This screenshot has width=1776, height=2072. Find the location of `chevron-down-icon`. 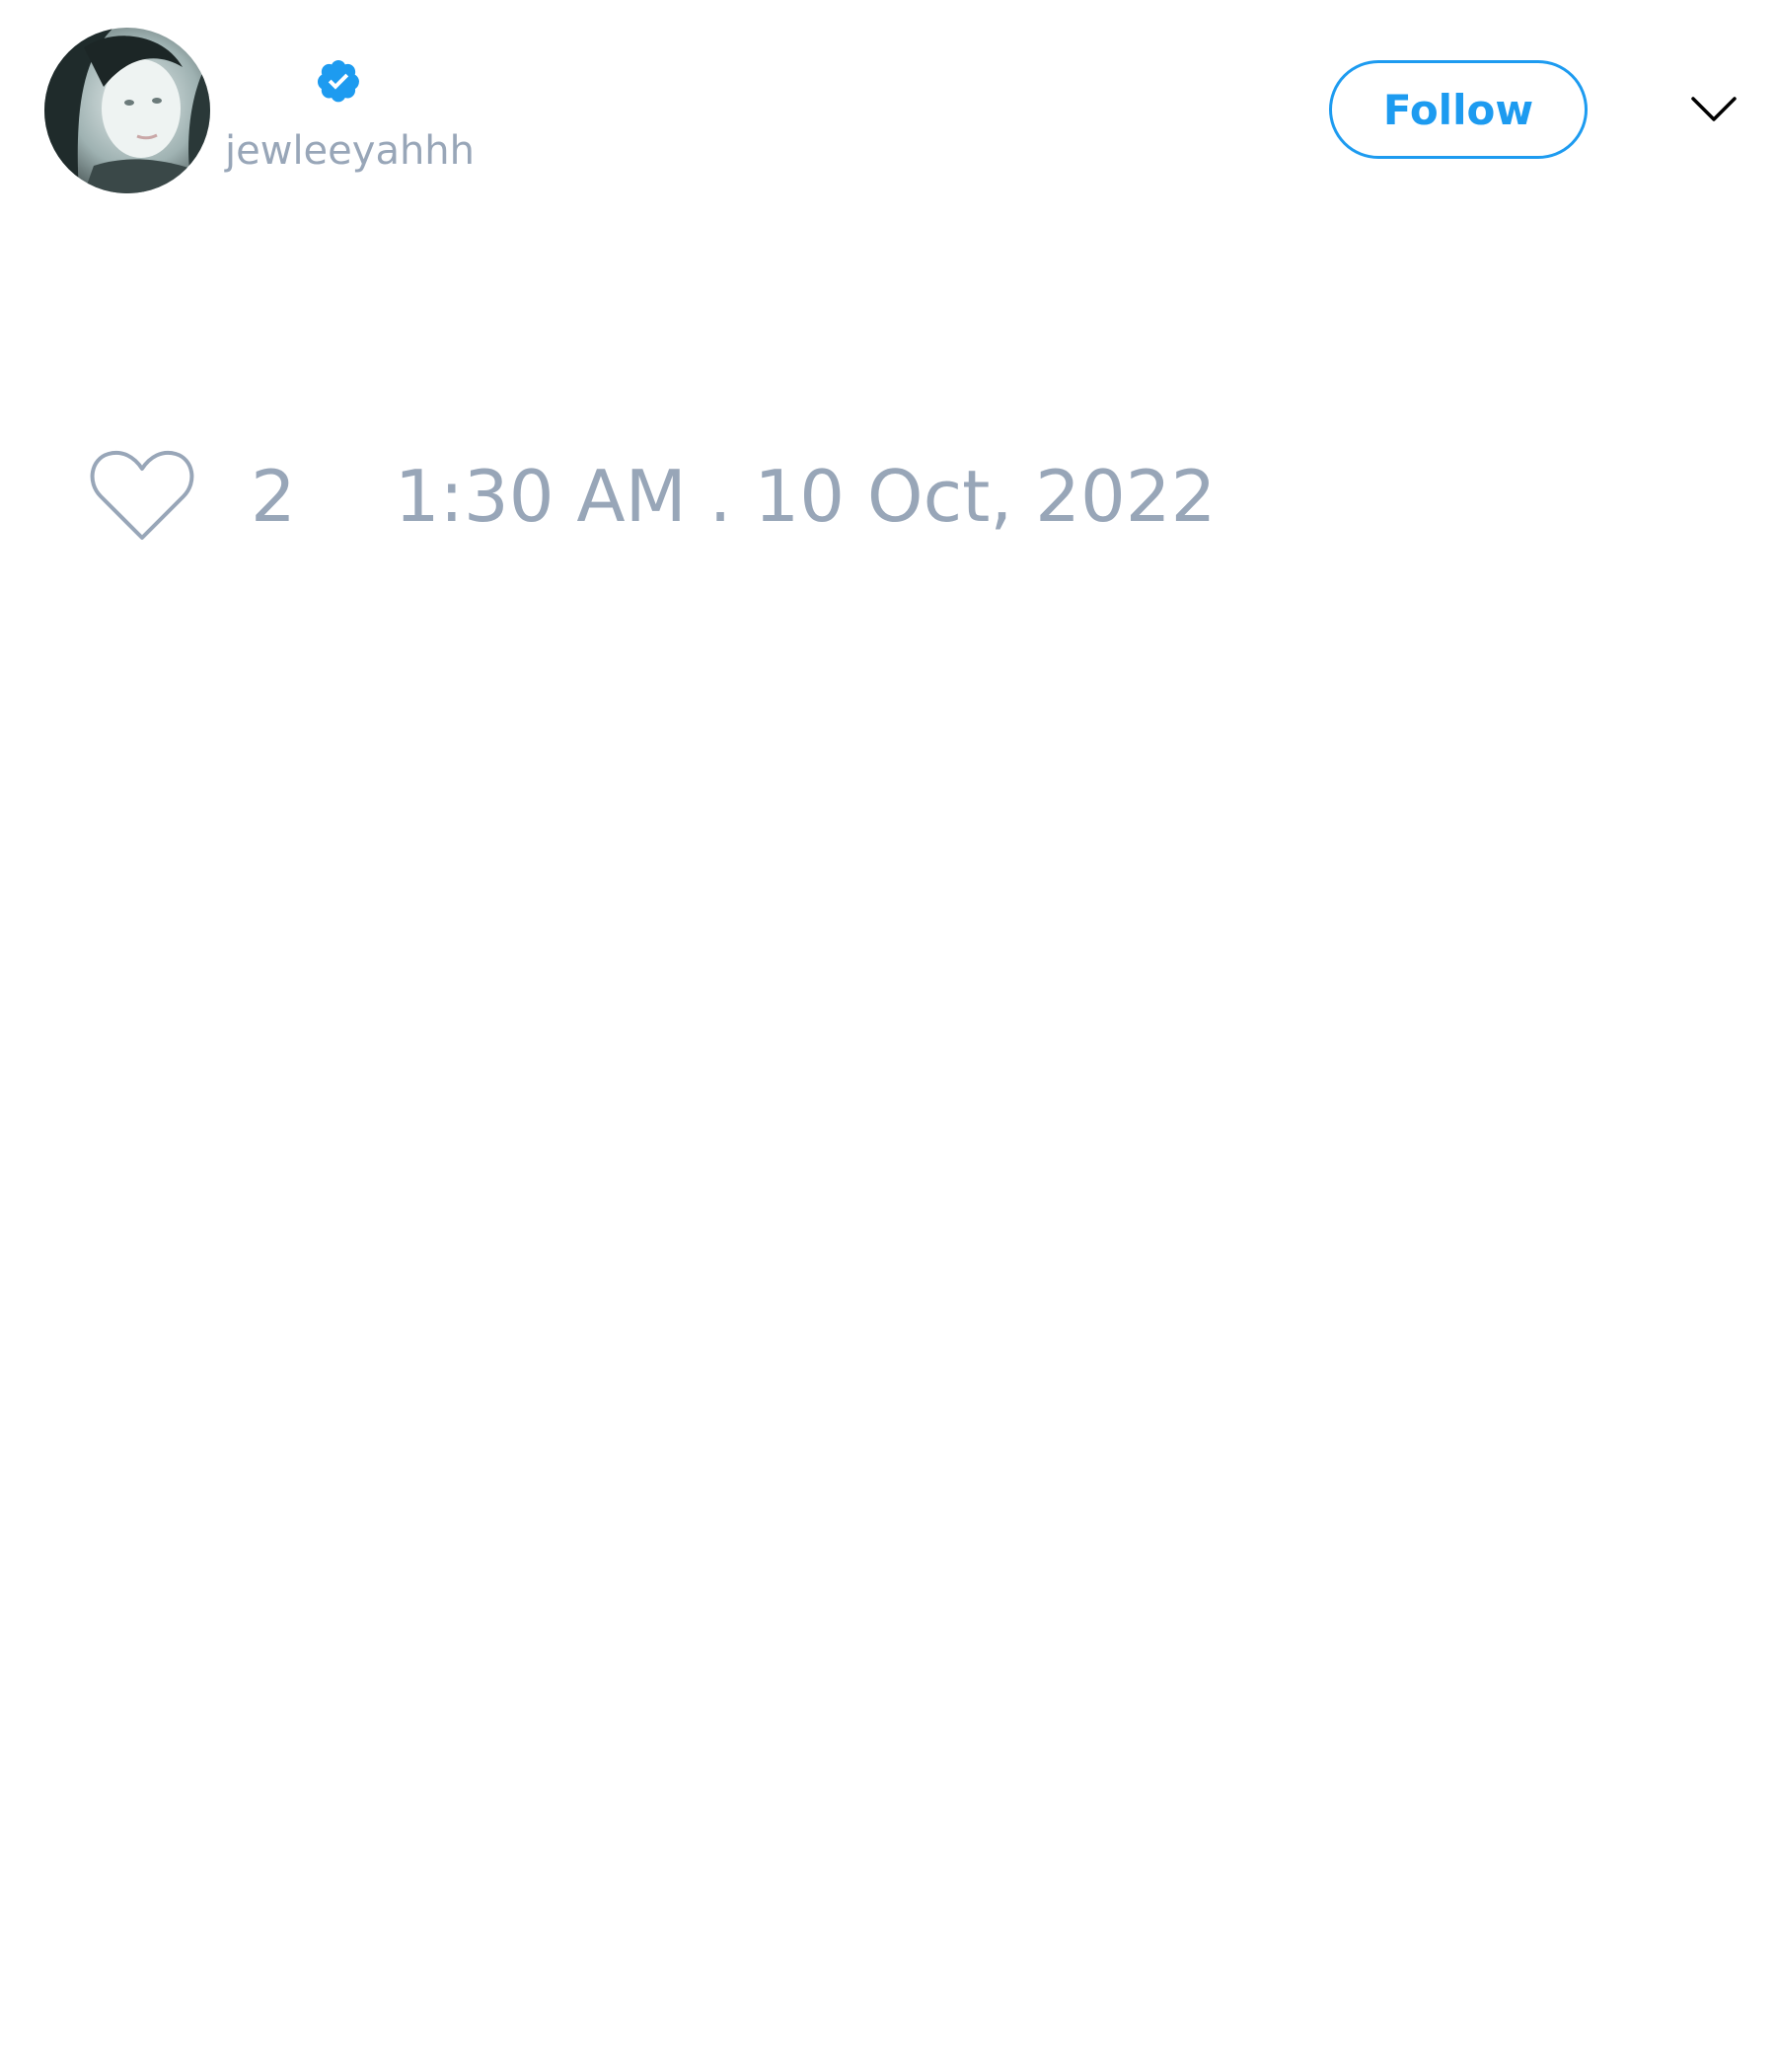

chevron-down-icon is located at coordinates (1714, 111).